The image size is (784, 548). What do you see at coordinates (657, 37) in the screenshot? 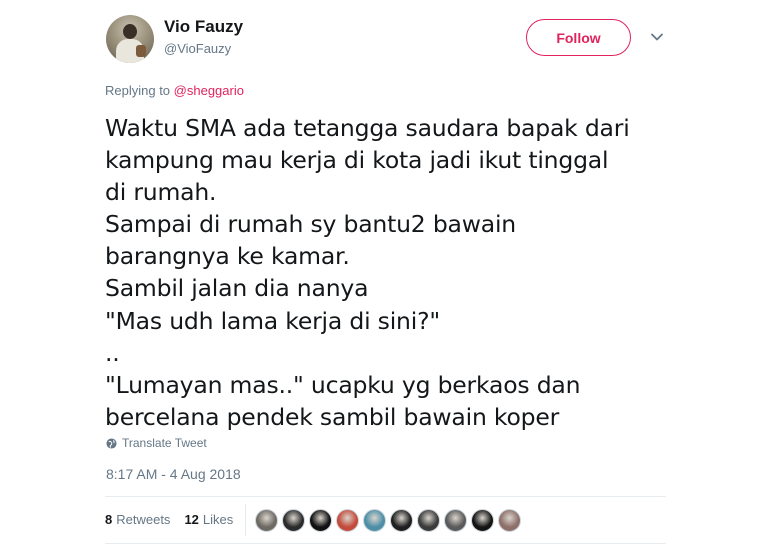
I see `chevron-down-icon` at bounding box center [657, 37].